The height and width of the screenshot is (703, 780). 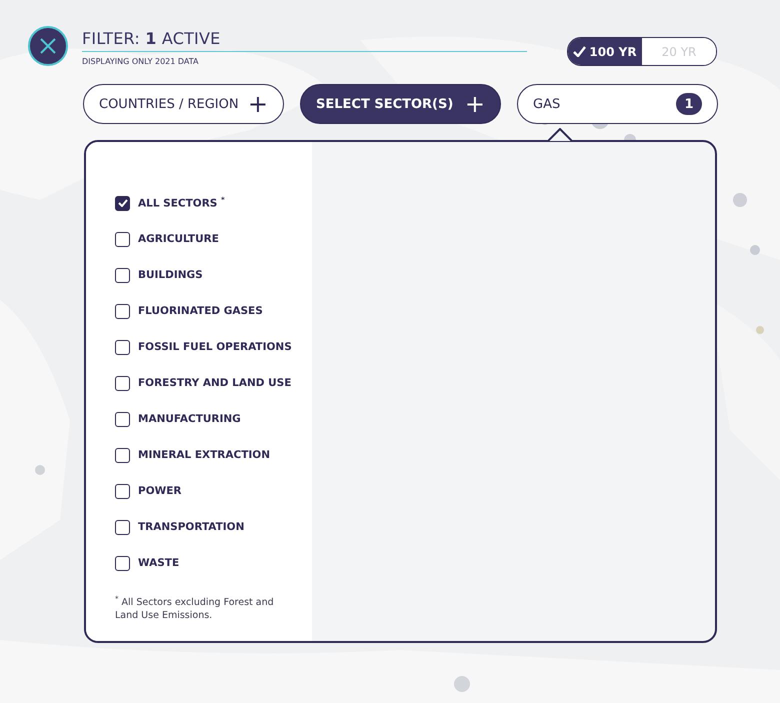 I want to click on count-badge: 1, so click(x=689, y=104).